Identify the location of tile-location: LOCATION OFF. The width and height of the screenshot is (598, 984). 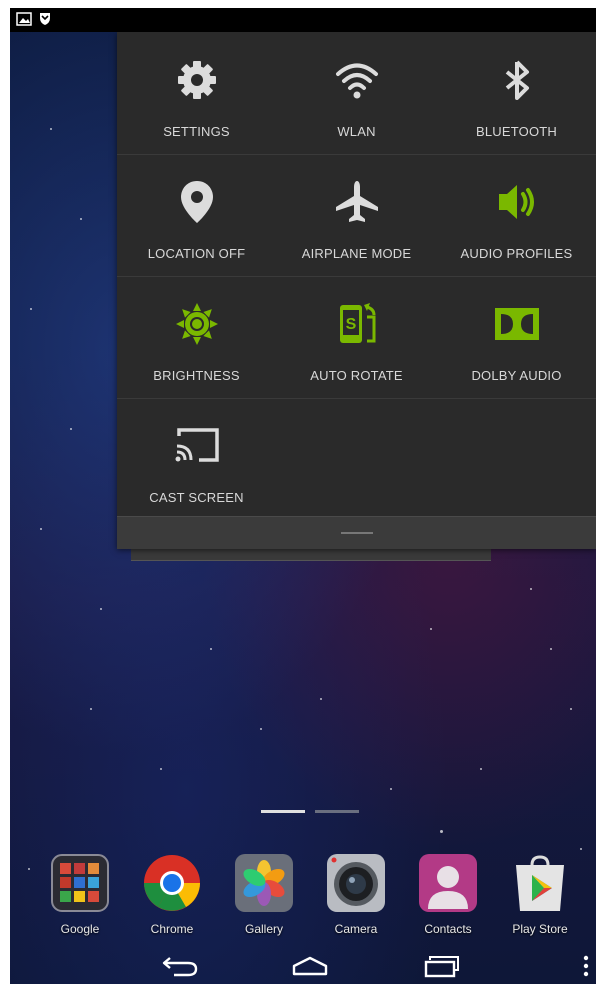
(196, 215).